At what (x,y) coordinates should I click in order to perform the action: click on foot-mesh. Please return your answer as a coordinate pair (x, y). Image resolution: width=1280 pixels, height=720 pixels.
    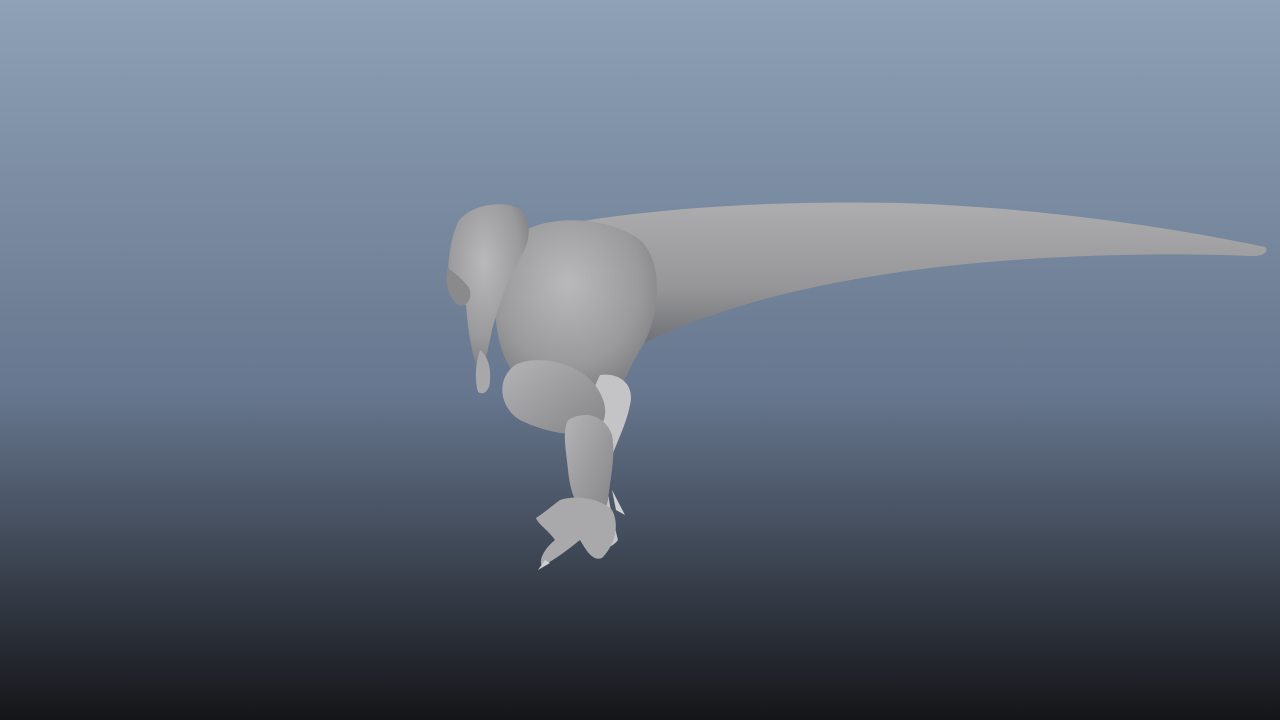
    Looking at the image, I should click on (576, 531).